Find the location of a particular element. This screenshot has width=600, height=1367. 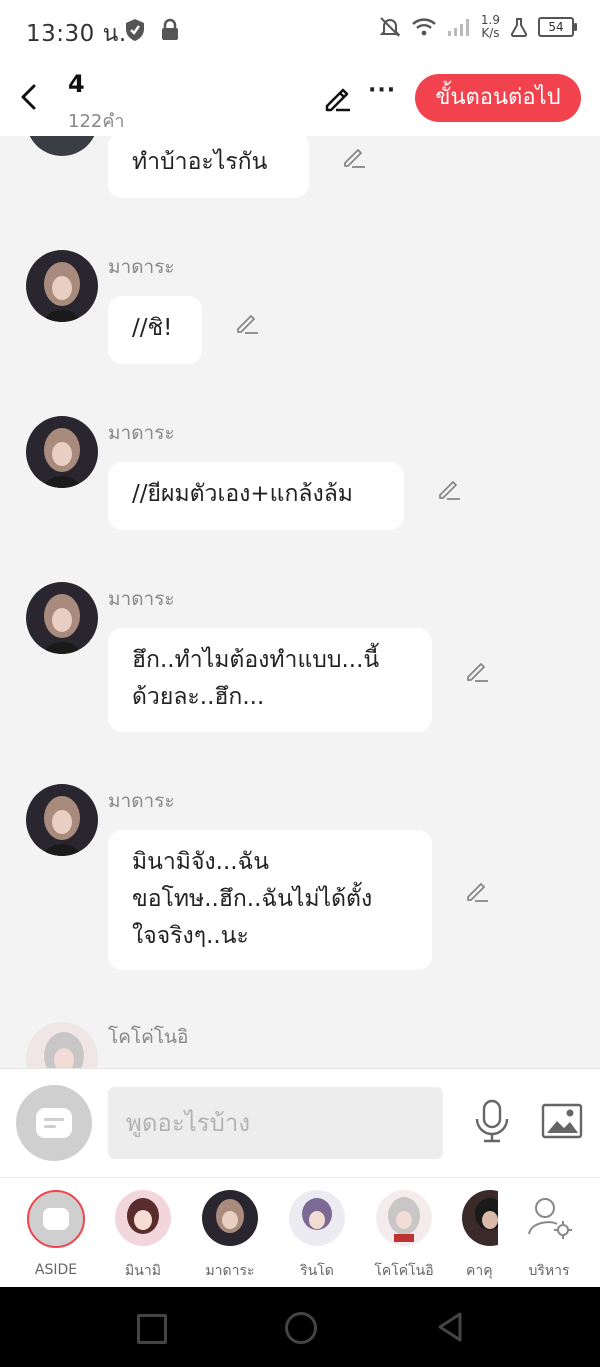

speaker-name: โคโค่โนอิ is located at coordinates (148, 1037).